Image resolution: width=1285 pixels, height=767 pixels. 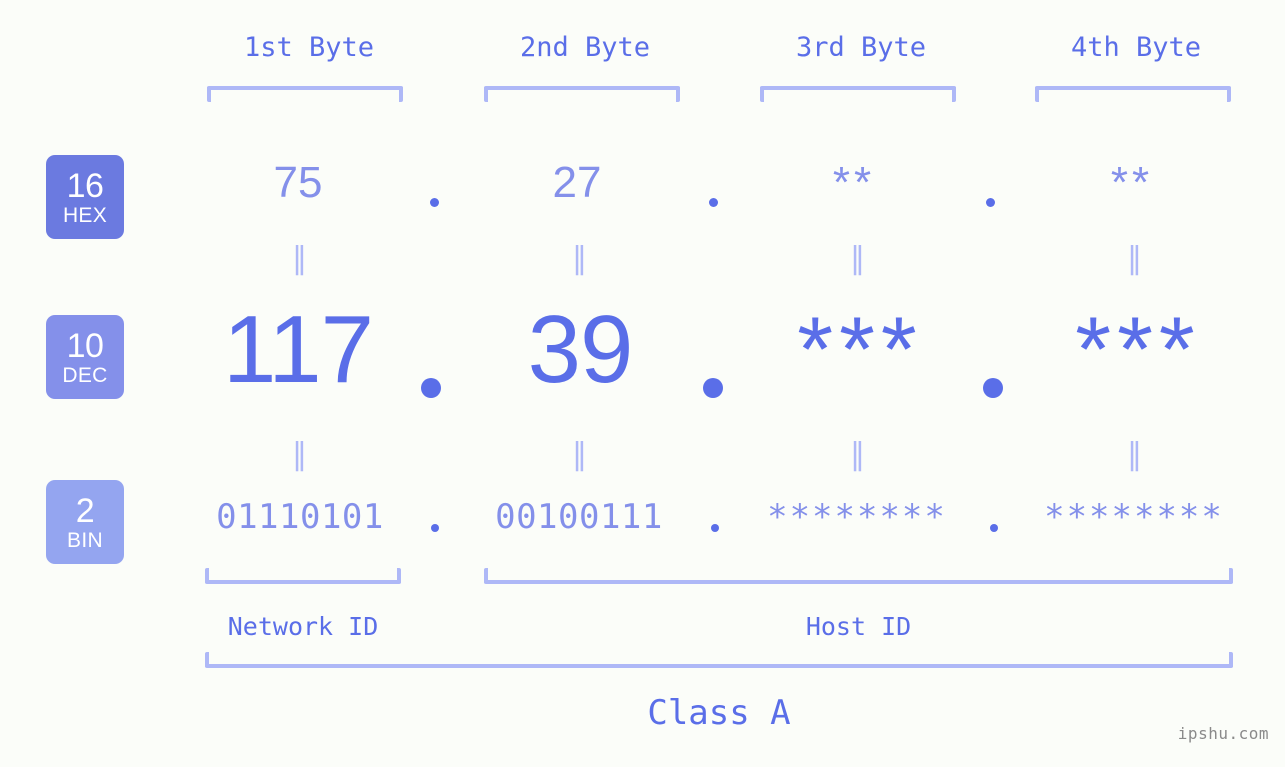 I want to click on bin-byte-value-2: 00100111, so click(x=579, y=517).